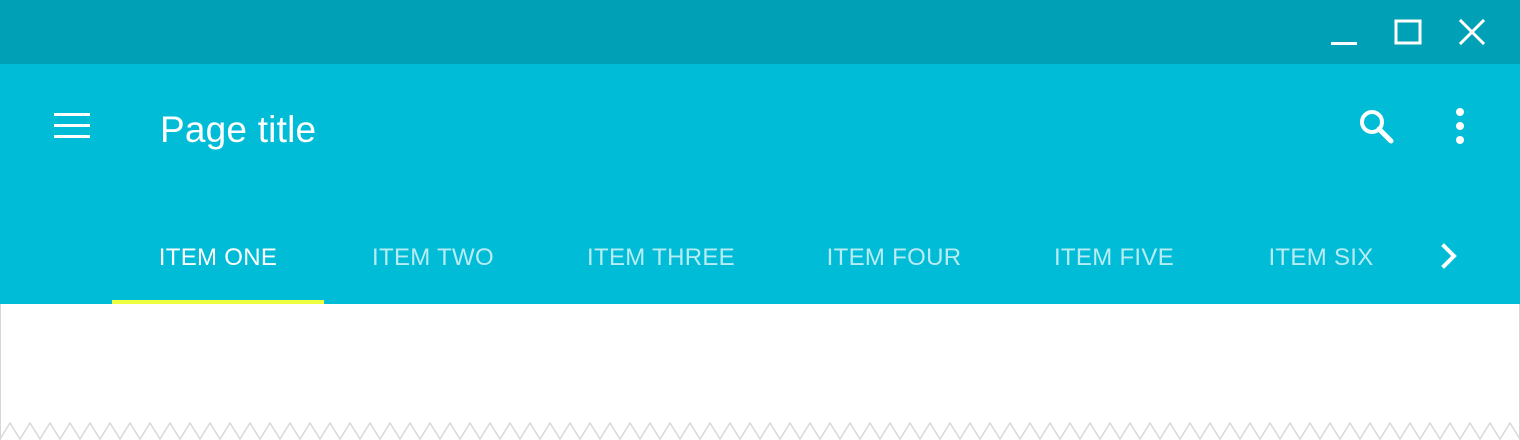 The width and height of the screenshot is (1520, 440). I want to click on tab-label: ITEM SIX, so click(1321, 257).